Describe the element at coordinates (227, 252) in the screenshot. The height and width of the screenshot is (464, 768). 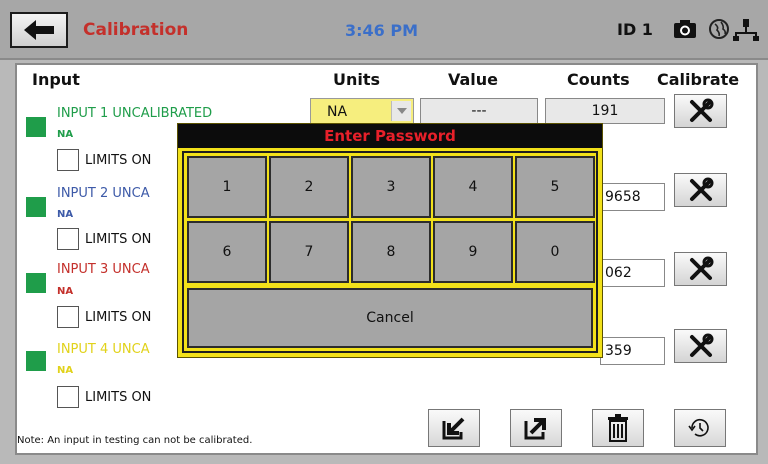
I see `key-6: 6` at that location.